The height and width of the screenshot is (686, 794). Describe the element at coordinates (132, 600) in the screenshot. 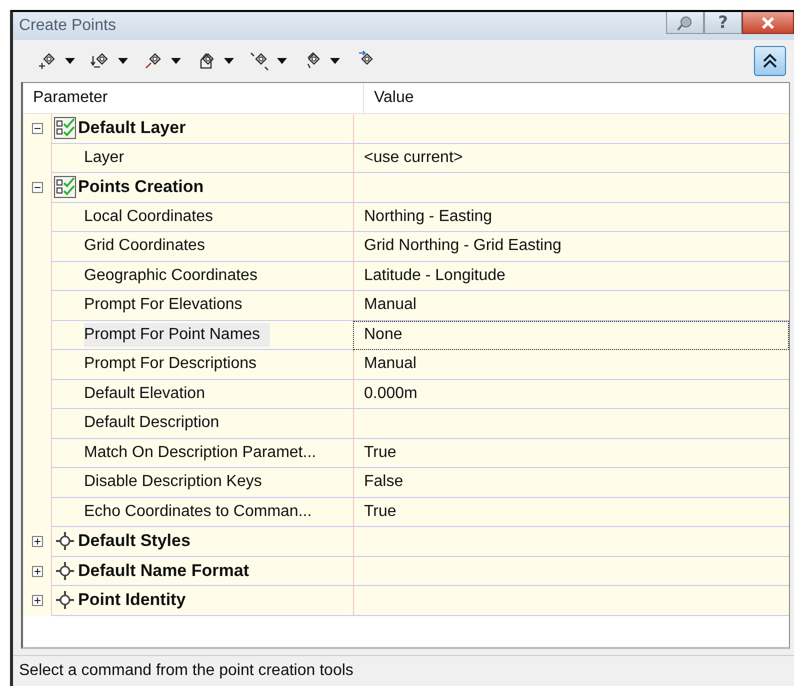

I see `group-name: Point Identity` at that location.